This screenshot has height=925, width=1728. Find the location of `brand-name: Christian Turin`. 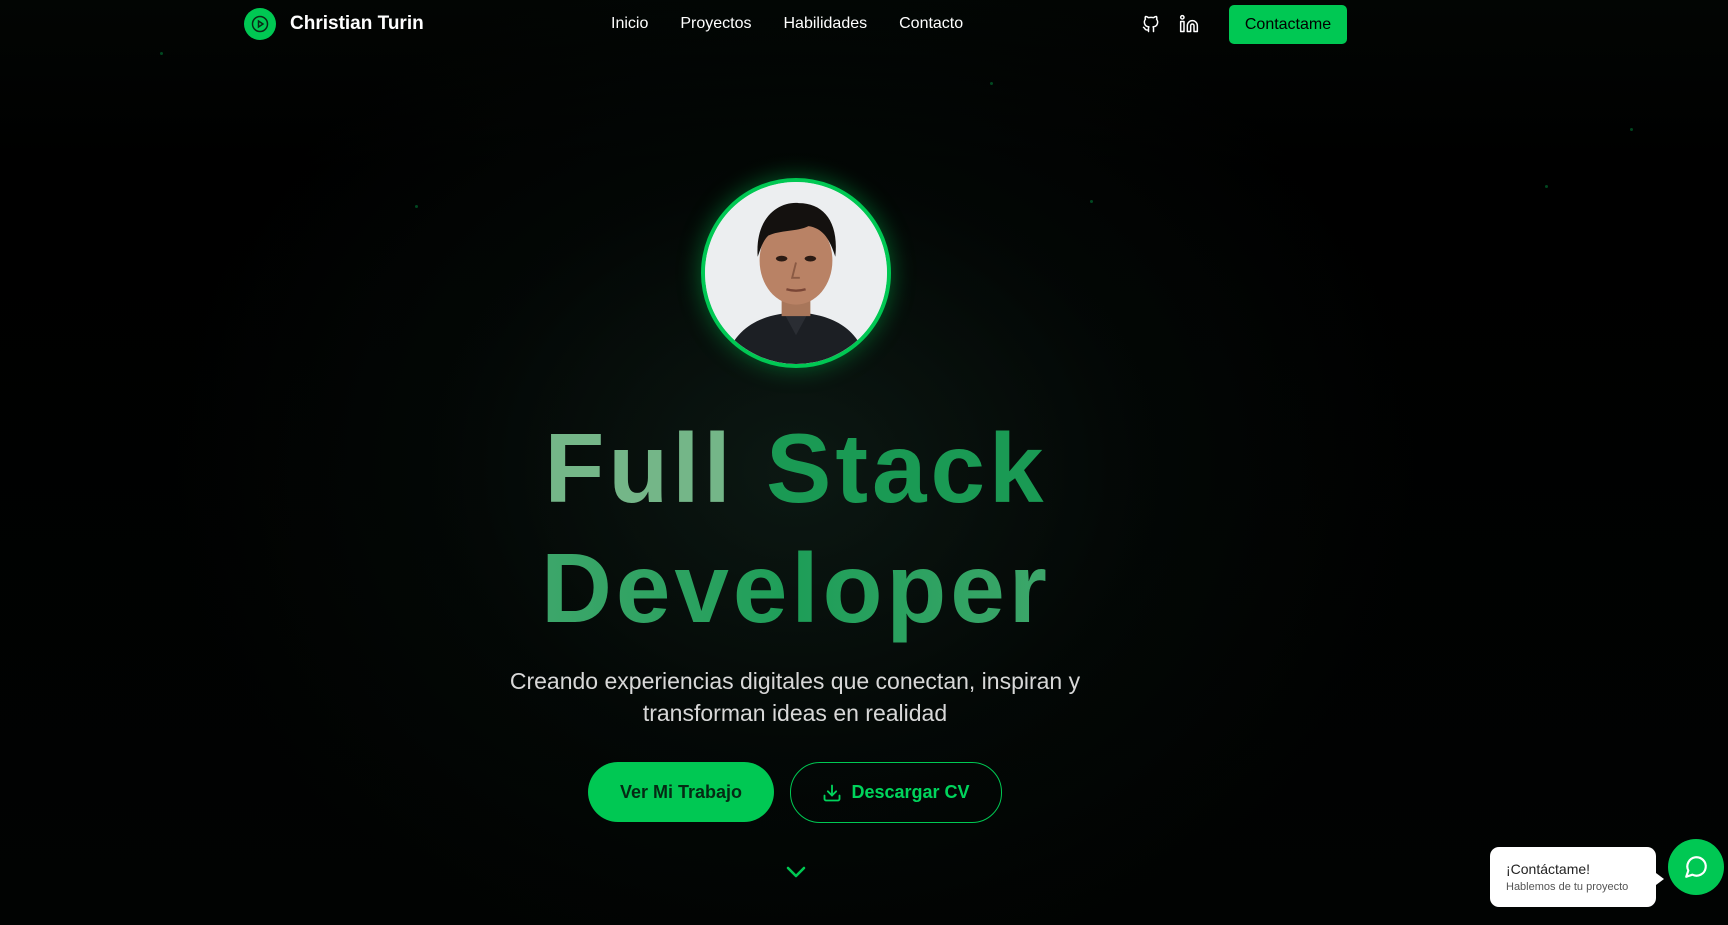

brand-name: Christian Turin is located at coordinates (357, 23).